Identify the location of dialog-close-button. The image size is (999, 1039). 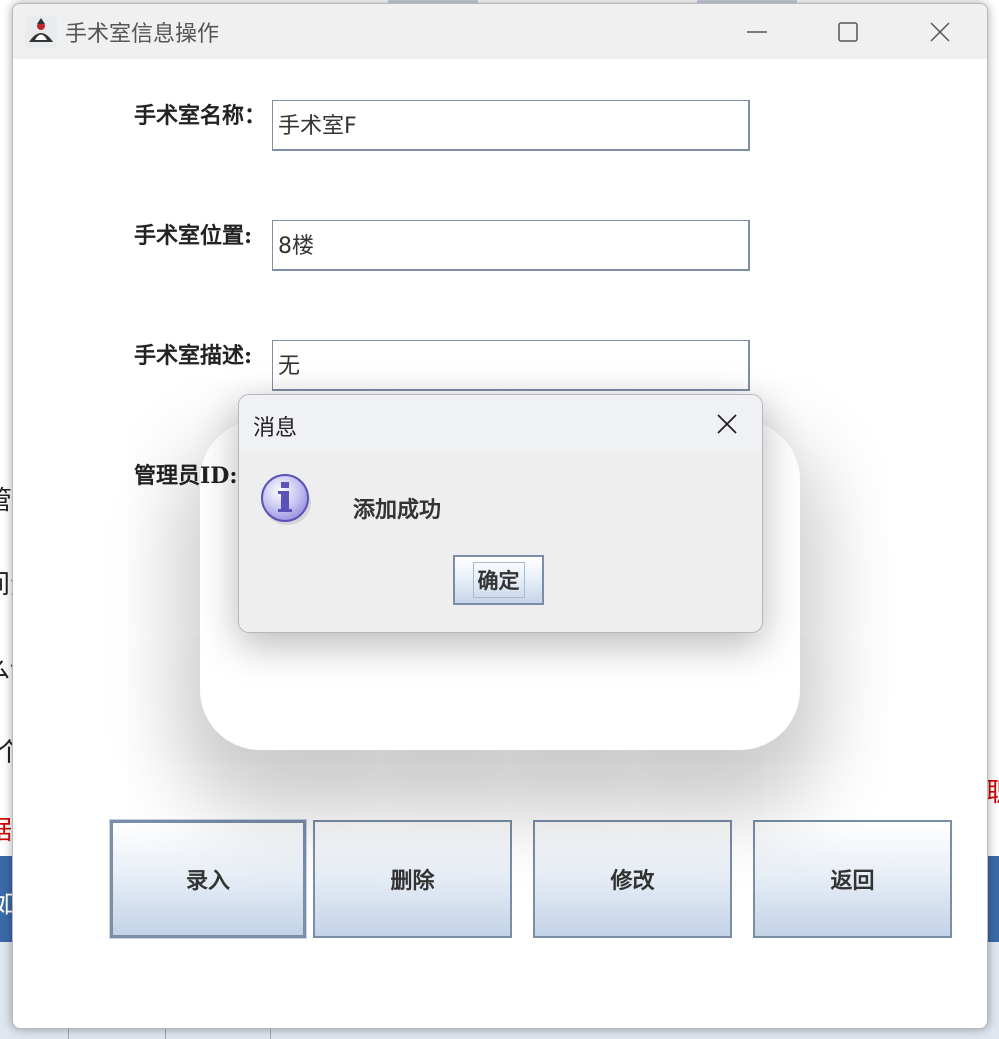
(727, 424).